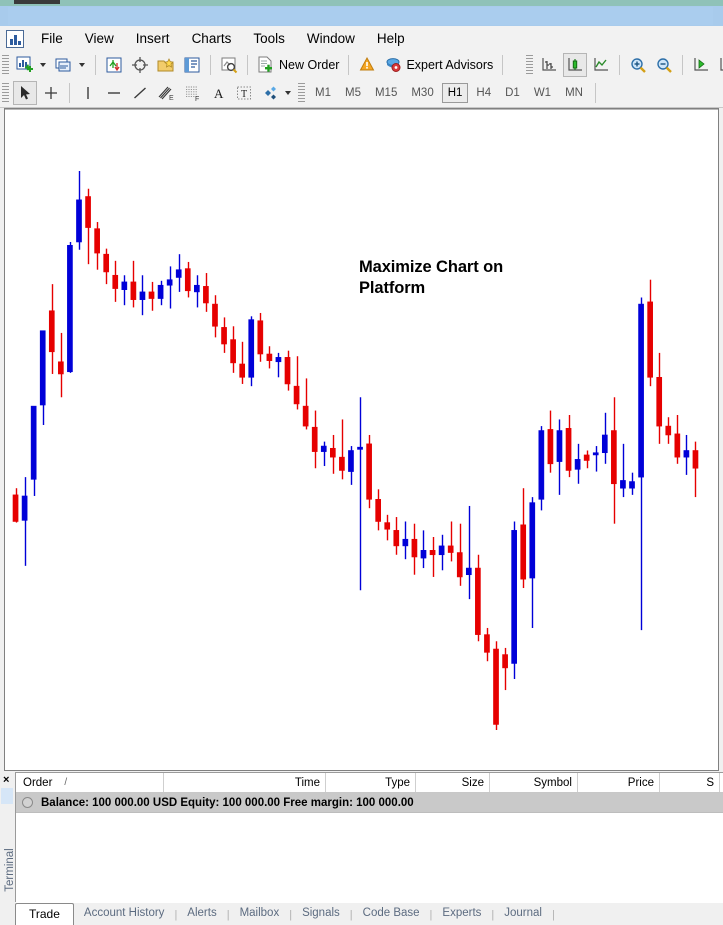 The image size is (723, 925). Describe the element at coordinates (483, 93) in the screenshot. I see `timeframe-h4-button: H4` at that location.